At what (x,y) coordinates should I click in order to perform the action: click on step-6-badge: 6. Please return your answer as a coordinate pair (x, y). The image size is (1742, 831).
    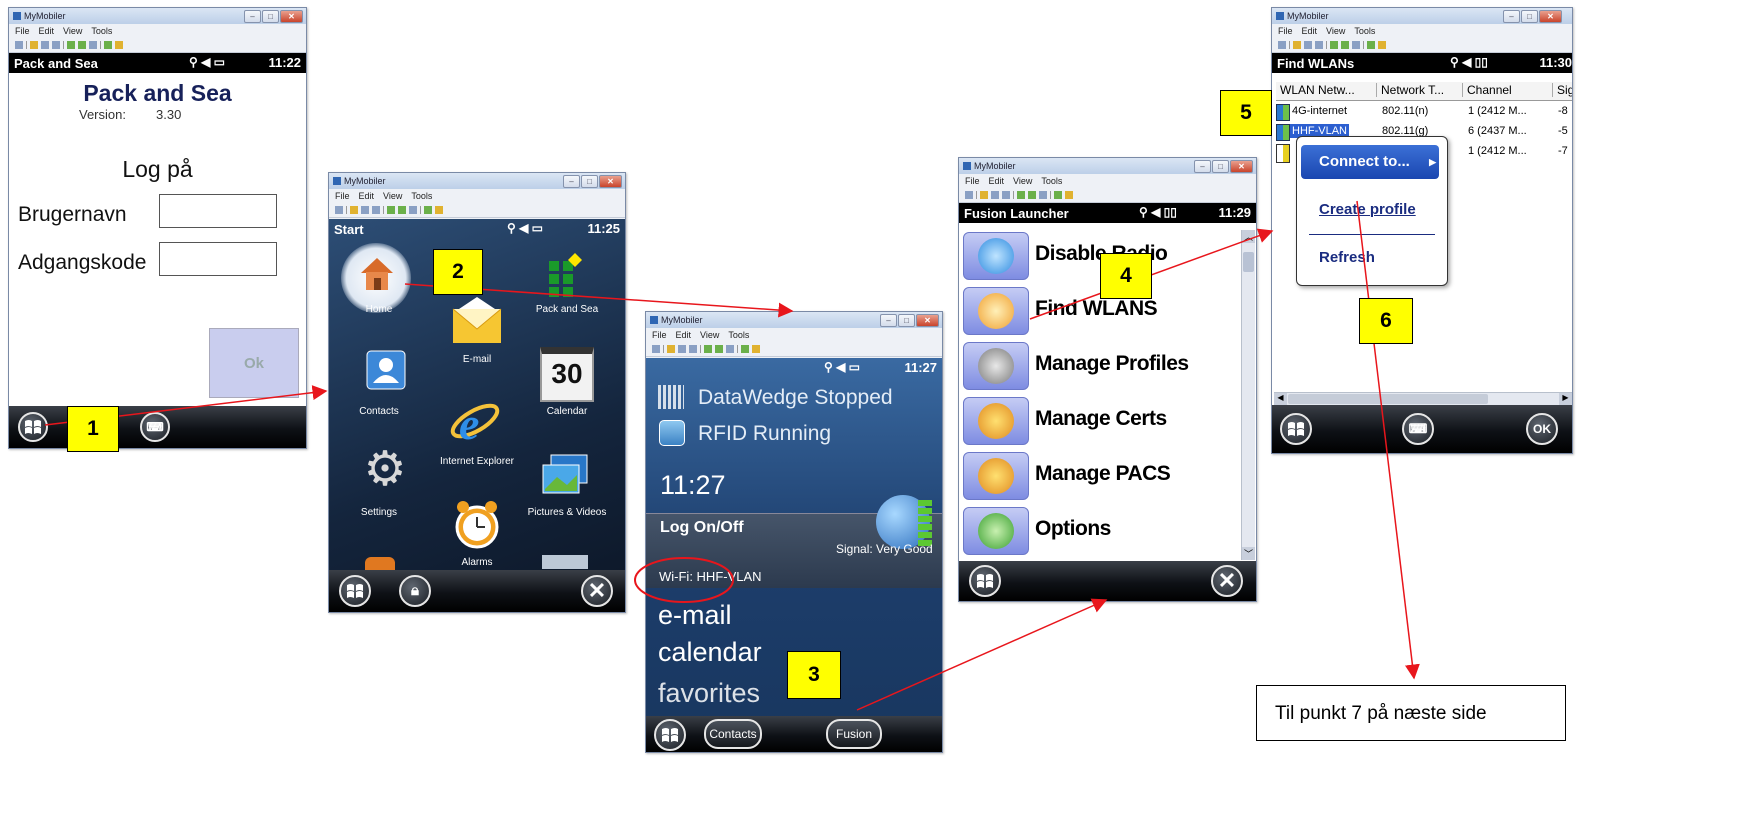
    Looking at the image, I should click on (1386, 321).